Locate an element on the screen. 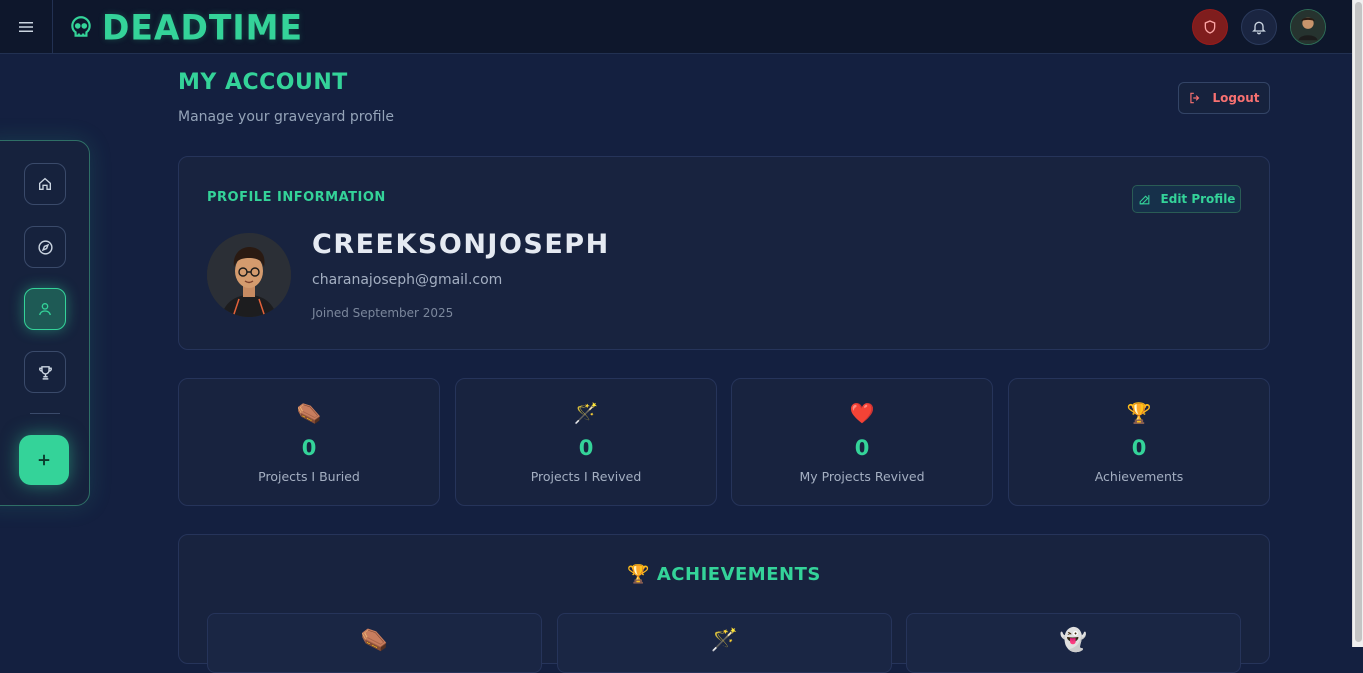  app-name: DEADTIME is located at coordinates (203, 27).